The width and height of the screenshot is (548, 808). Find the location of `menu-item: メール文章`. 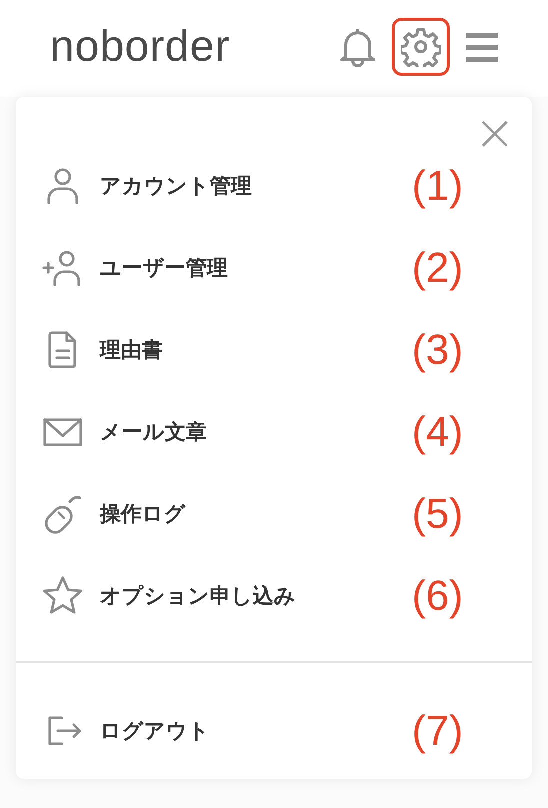

menu-item: メール文章 is located at coordinates (212, 432).